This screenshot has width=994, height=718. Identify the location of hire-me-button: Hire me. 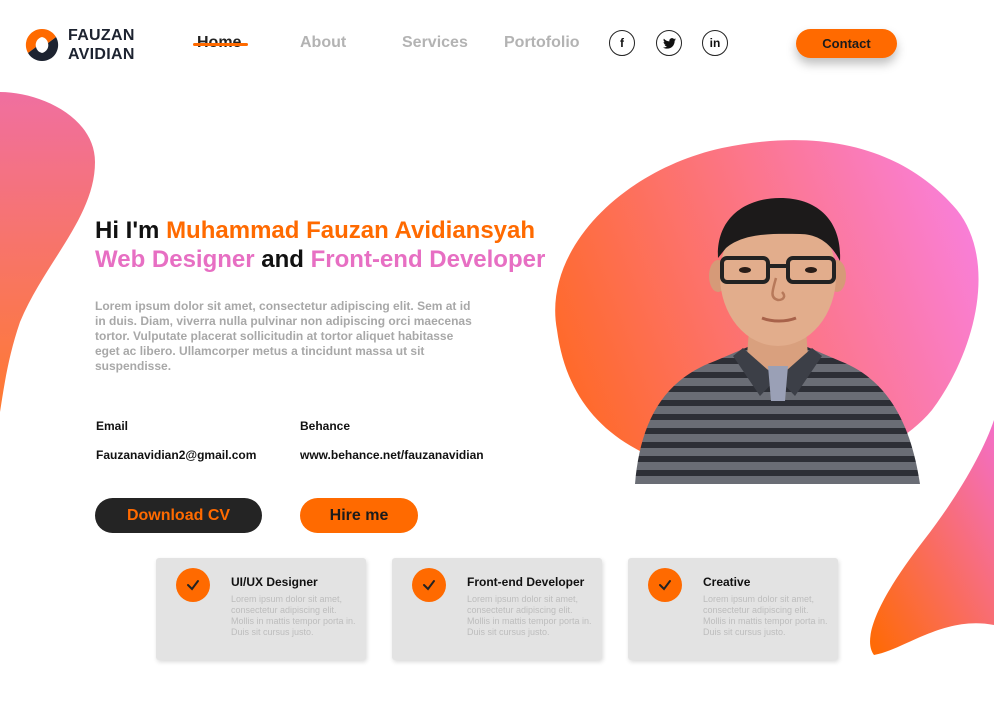
(359, 515).